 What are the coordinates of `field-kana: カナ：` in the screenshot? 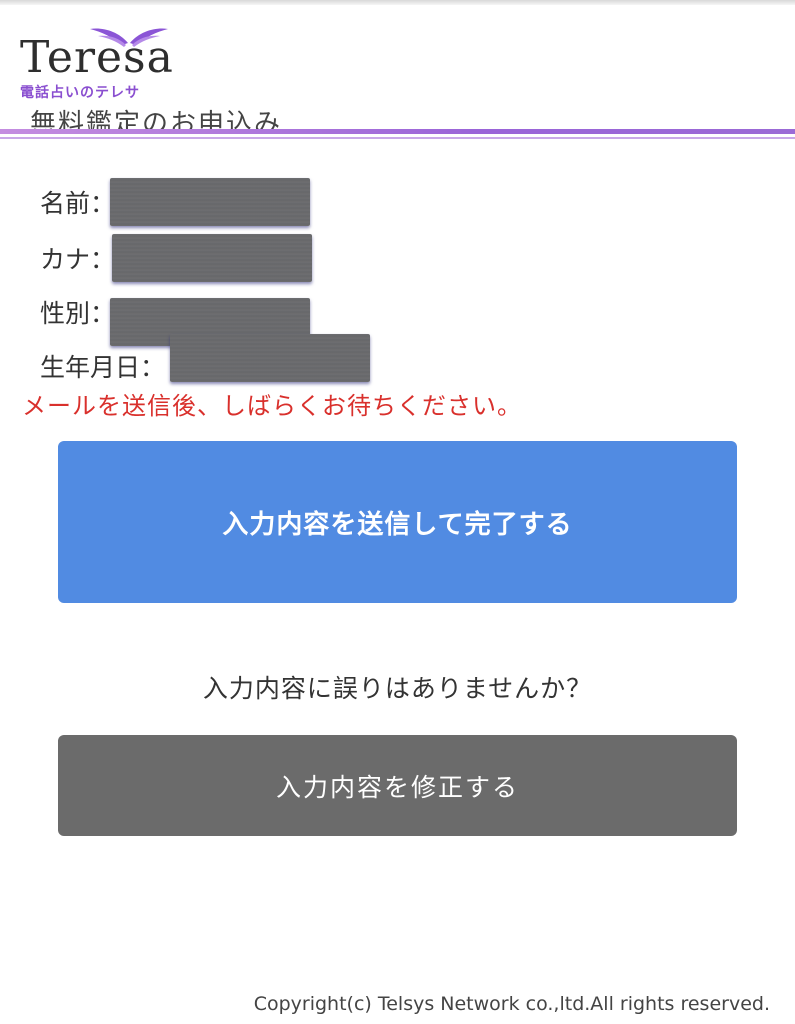 It's located at (240, 261).